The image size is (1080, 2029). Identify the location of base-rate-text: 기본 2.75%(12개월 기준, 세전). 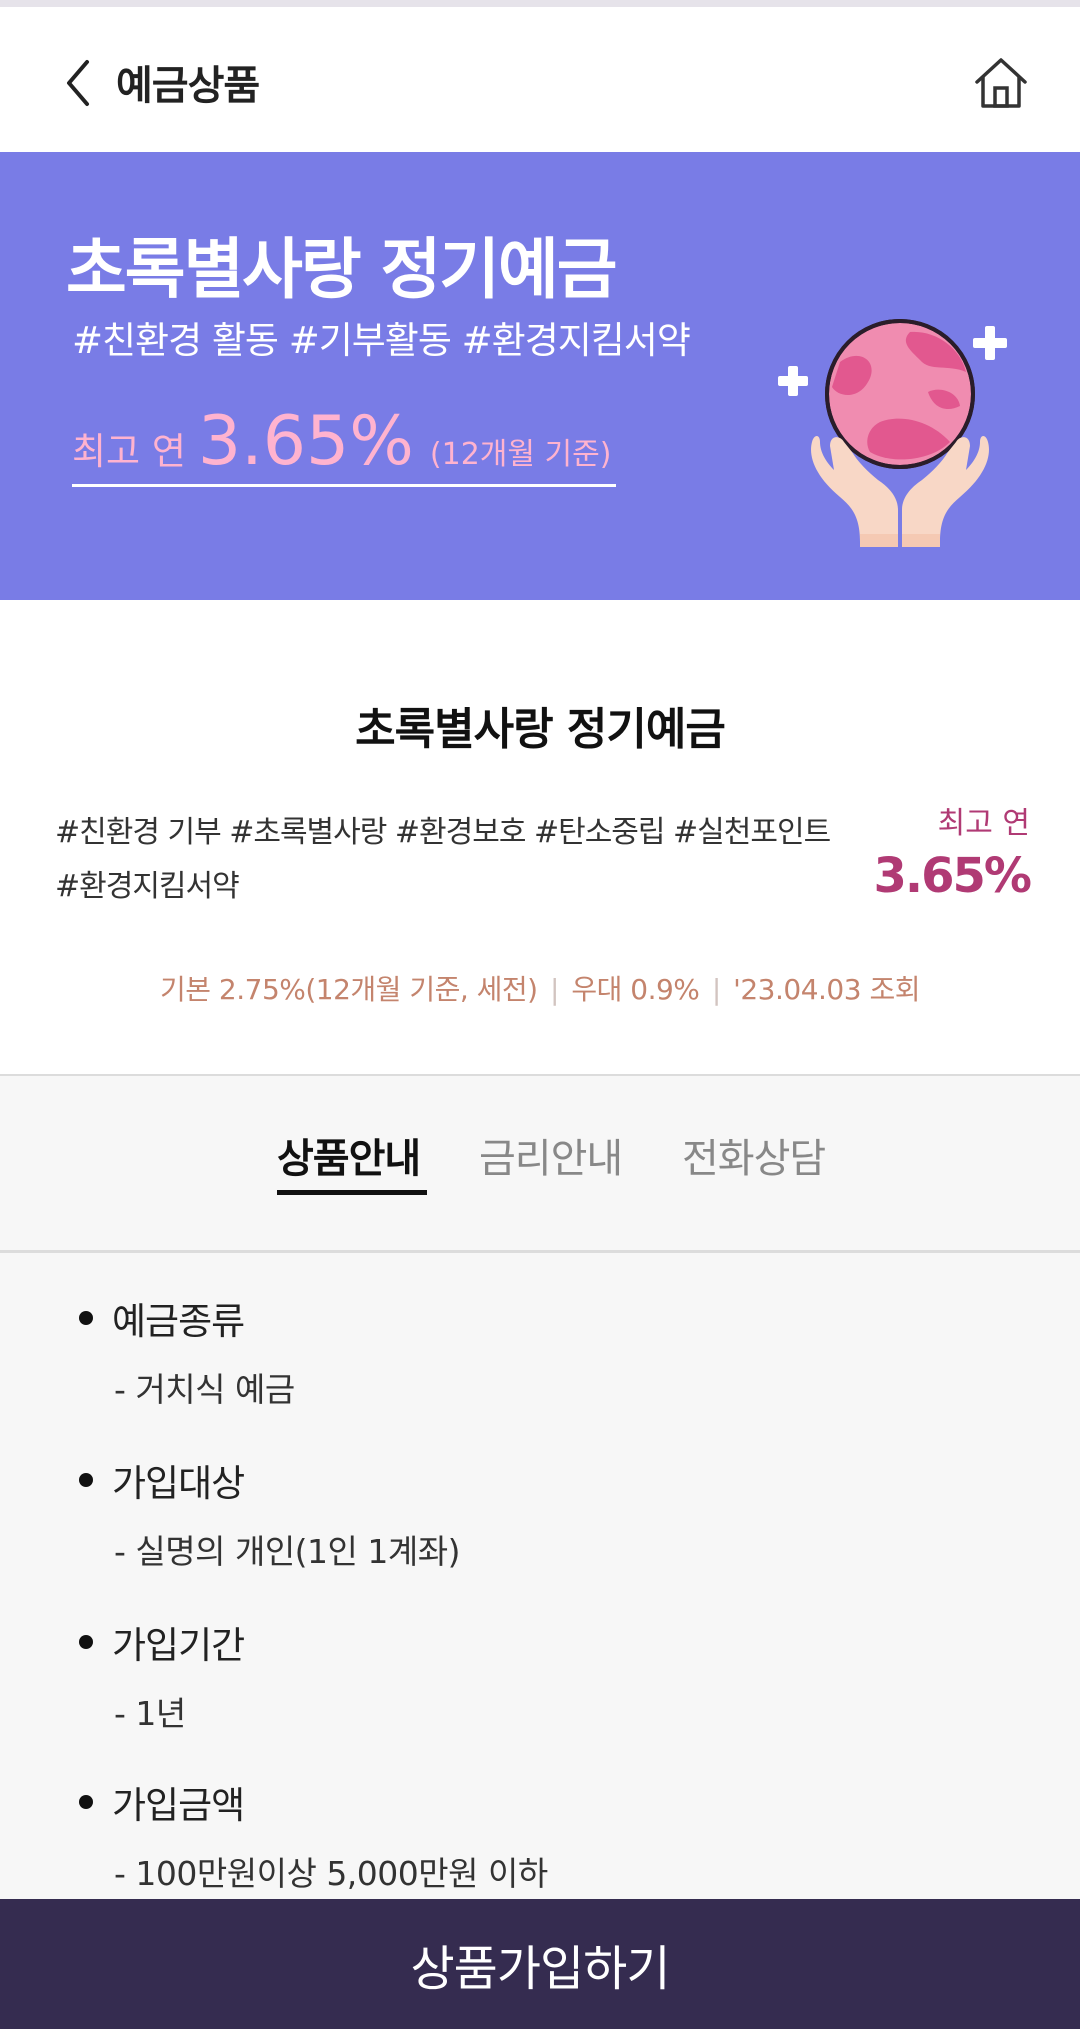
(349, 989).